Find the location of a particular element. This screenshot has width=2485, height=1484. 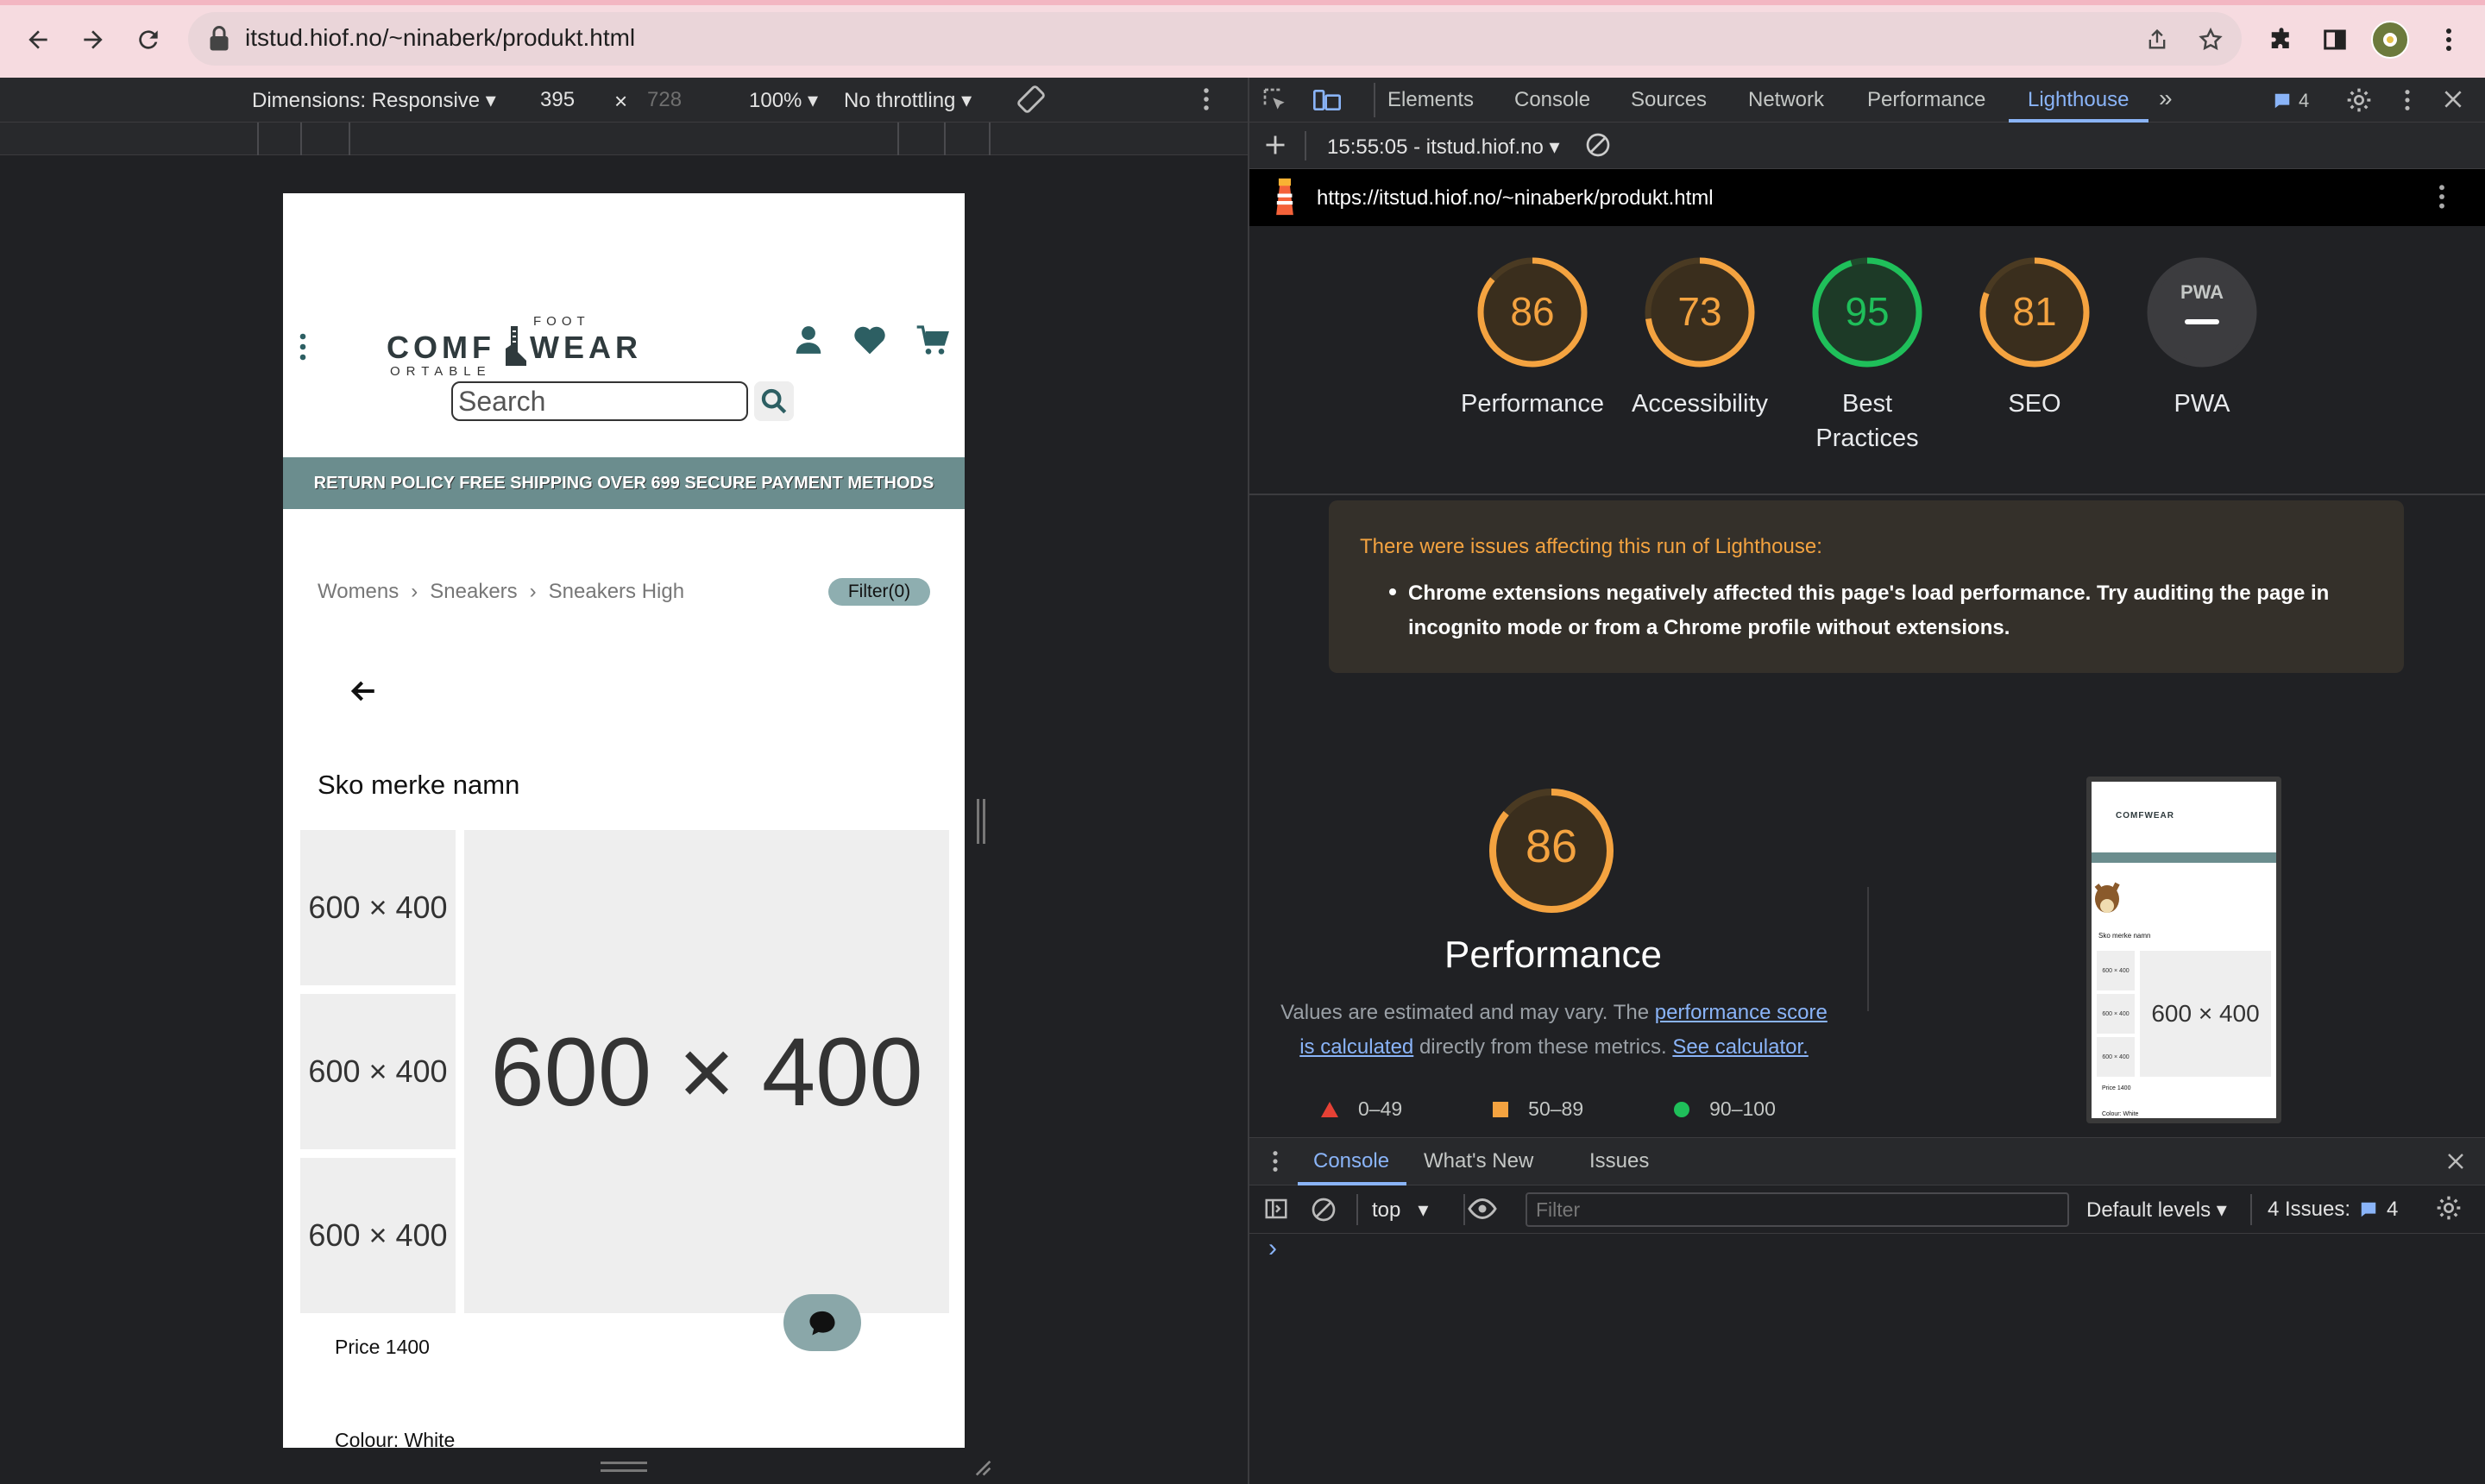

close-devtools-icon is located at coordinates (2453, 102).